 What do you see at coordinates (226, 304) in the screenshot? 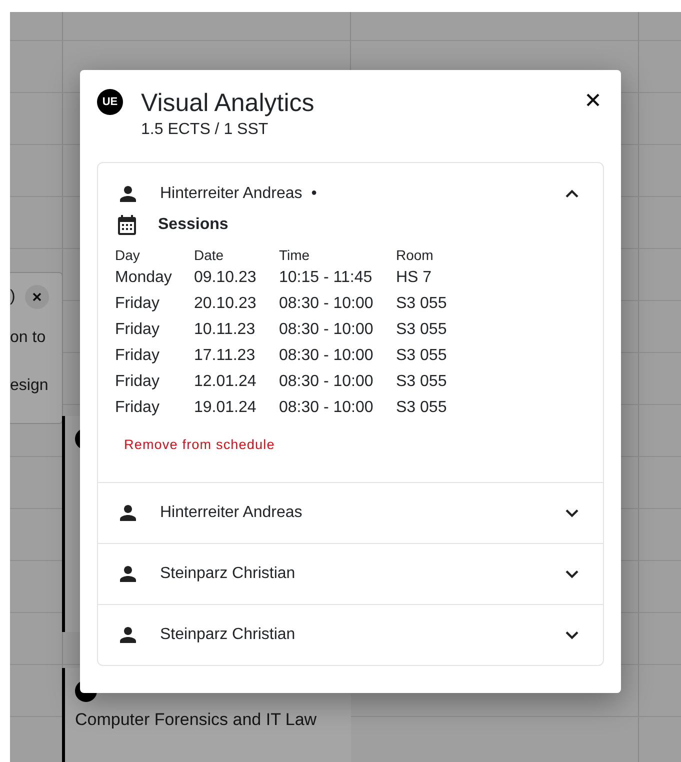
I see `table-cell-text: 20.10.23` at bounding box center [226, 304].